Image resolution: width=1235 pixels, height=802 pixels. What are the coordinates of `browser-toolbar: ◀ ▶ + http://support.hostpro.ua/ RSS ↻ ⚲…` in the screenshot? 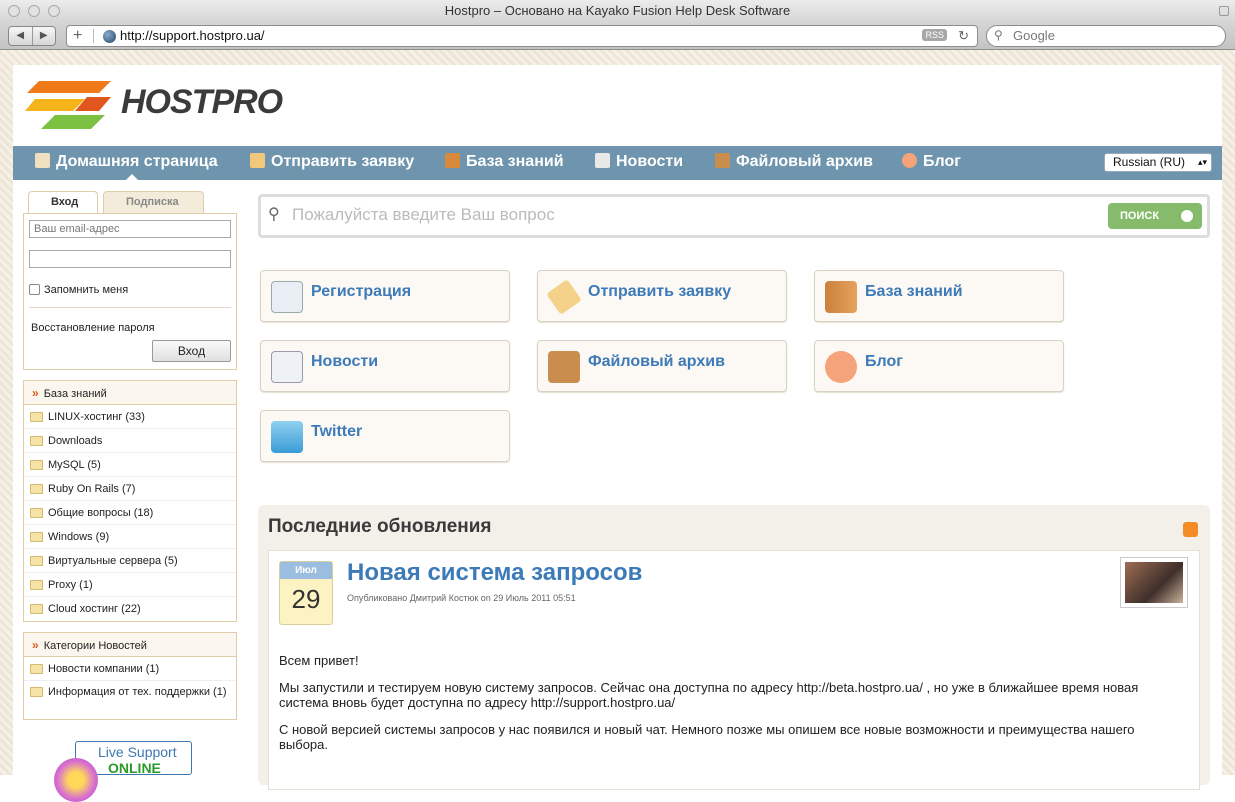 It's located at (617, 36).